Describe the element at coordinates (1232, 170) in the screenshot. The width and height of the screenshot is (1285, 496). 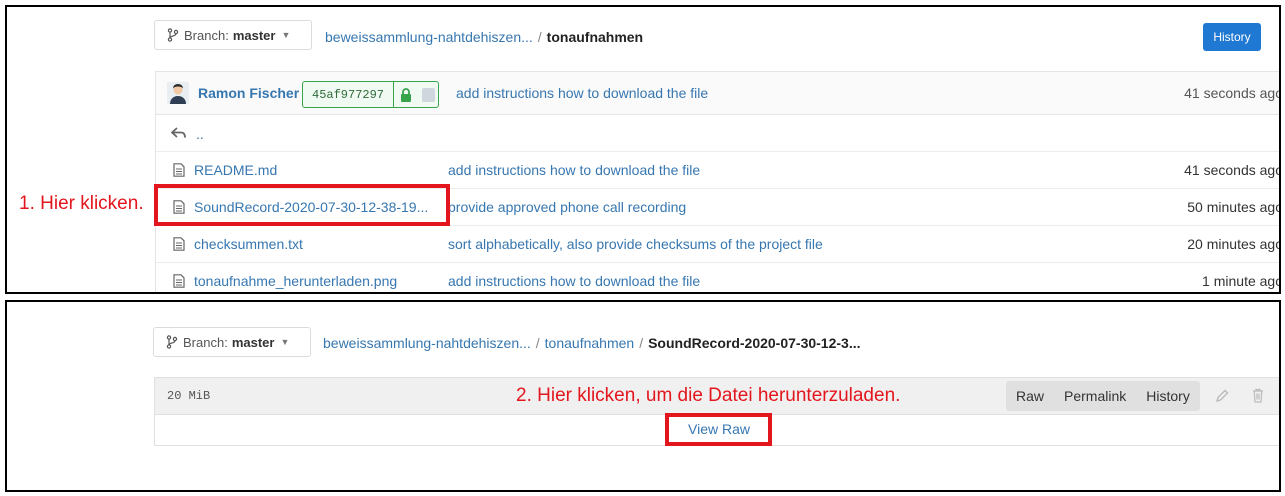
I see `file-commit-time: 41 seconds ago` at that location.